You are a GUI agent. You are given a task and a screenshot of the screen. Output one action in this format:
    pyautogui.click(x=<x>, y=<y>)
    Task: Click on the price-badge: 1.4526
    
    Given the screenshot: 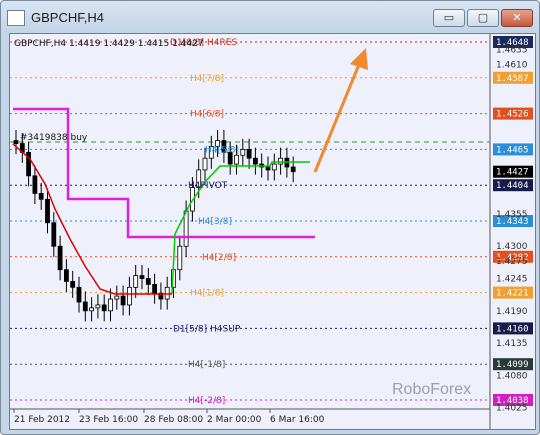 What is the action you would take?
    pyautogui.click(x=513, y=113)
    